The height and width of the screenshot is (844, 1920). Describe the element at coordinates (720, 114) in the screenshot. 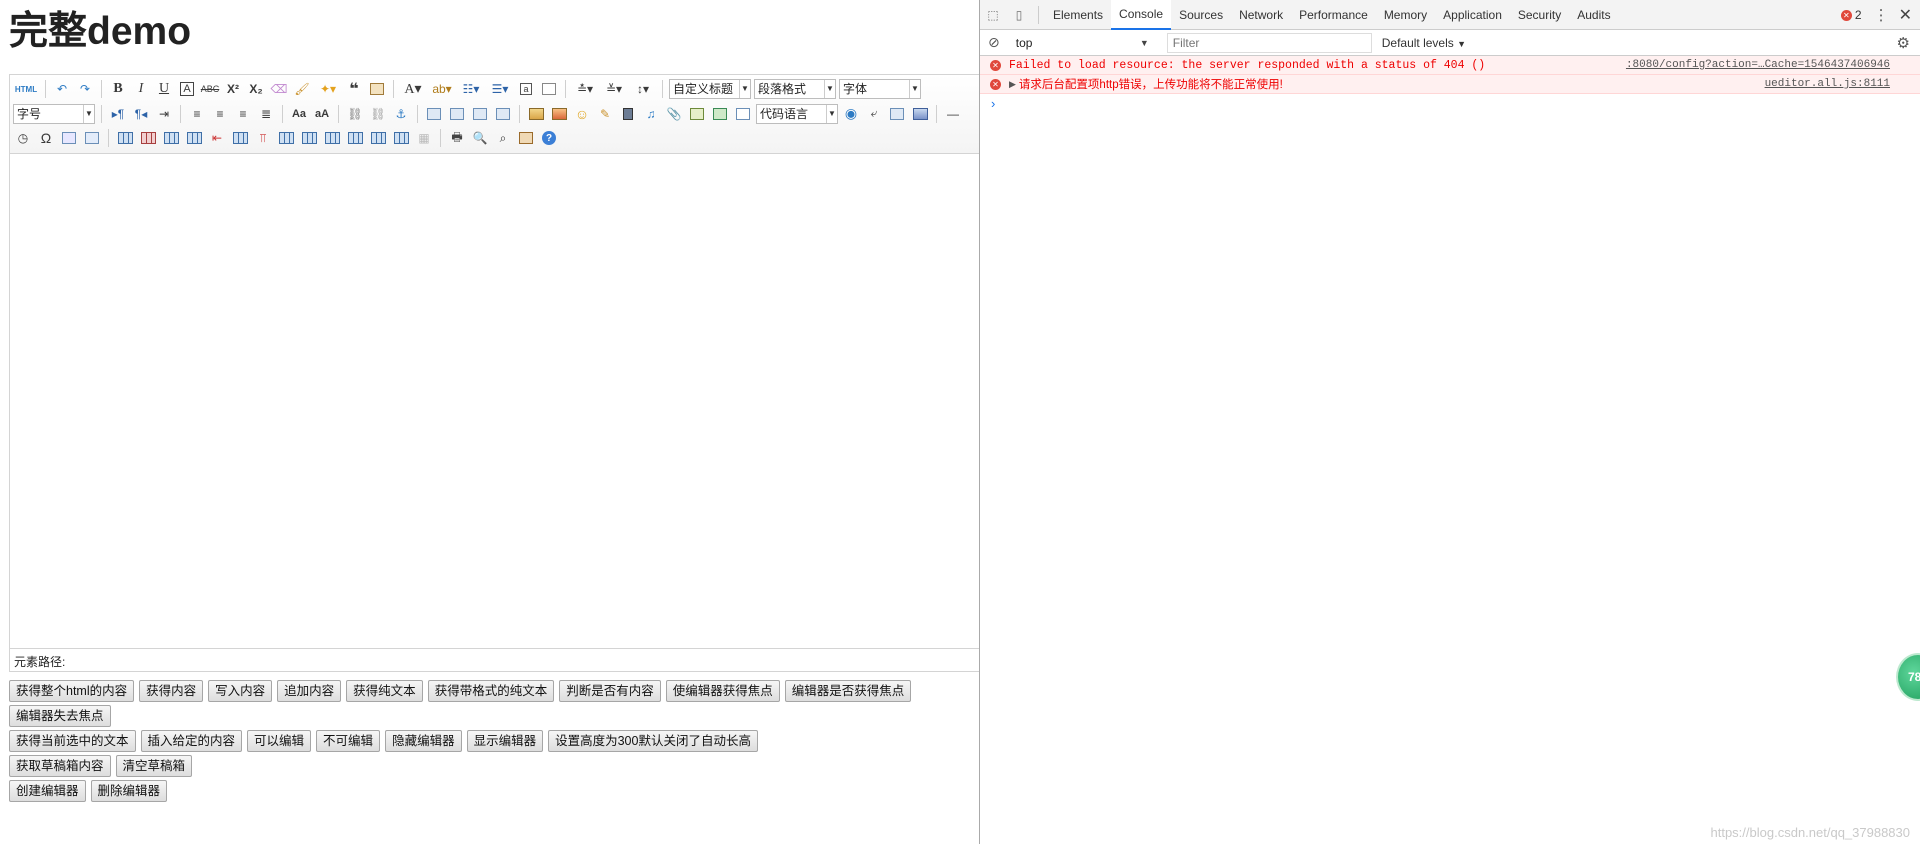

I see `google-map-icon` at that location.